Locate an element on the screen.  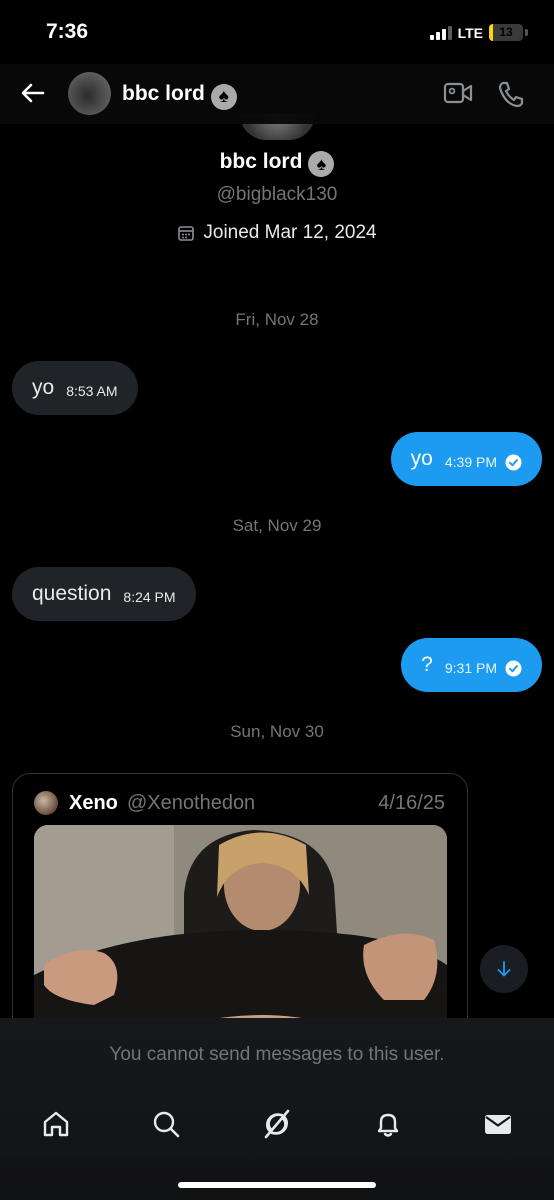
message-time: 8:53 AM is located at coordinates (92, 391).